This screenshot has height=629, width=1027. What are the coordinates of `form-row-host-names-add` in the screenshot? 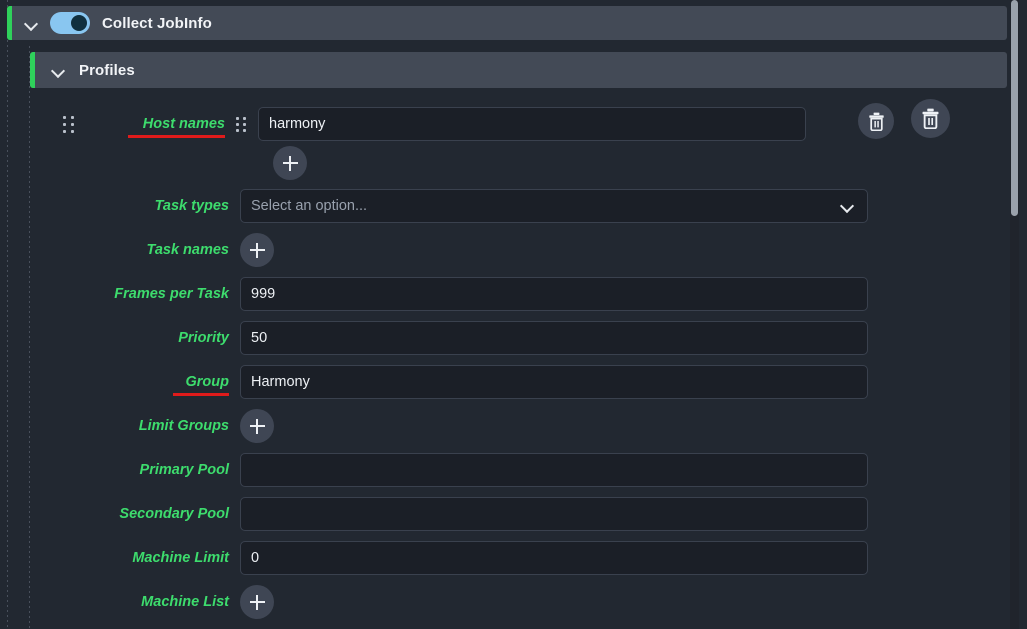 It's located at (490, 163).